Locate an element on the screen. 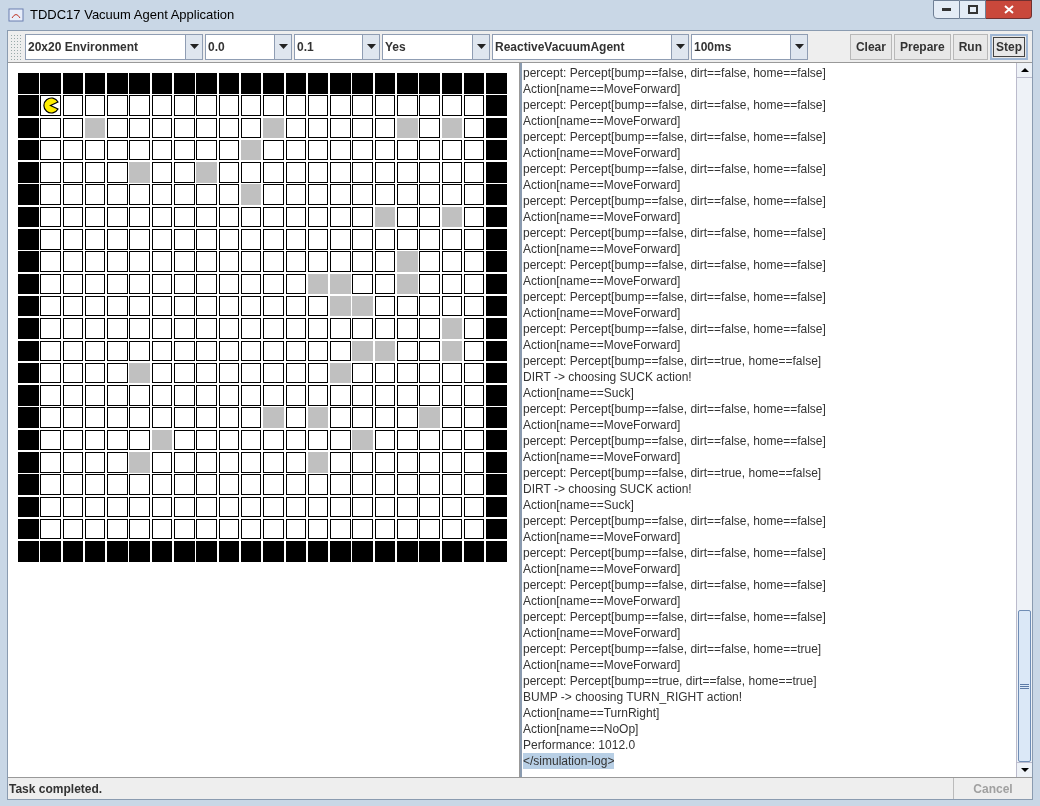 This screenshot has height=806, width=1040. toolbar-button: Run is located at coordinates (970, 46).